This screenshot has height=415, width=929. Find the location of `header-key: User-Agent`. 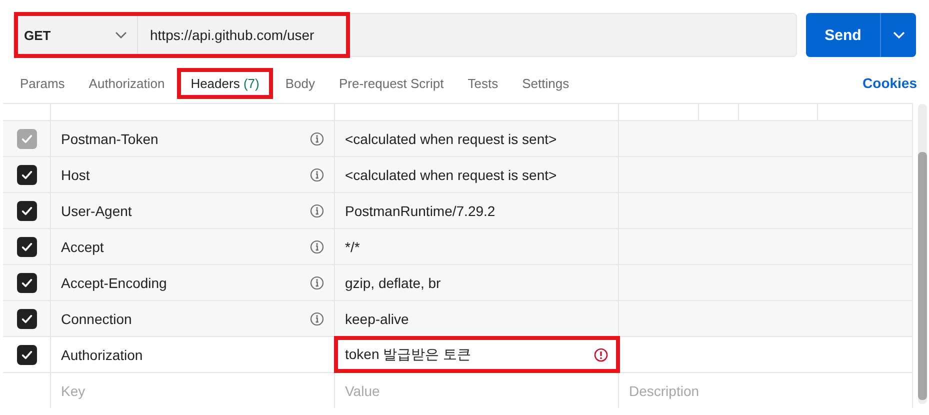

header-key: User-Agent is located at coordinates (185, 210).